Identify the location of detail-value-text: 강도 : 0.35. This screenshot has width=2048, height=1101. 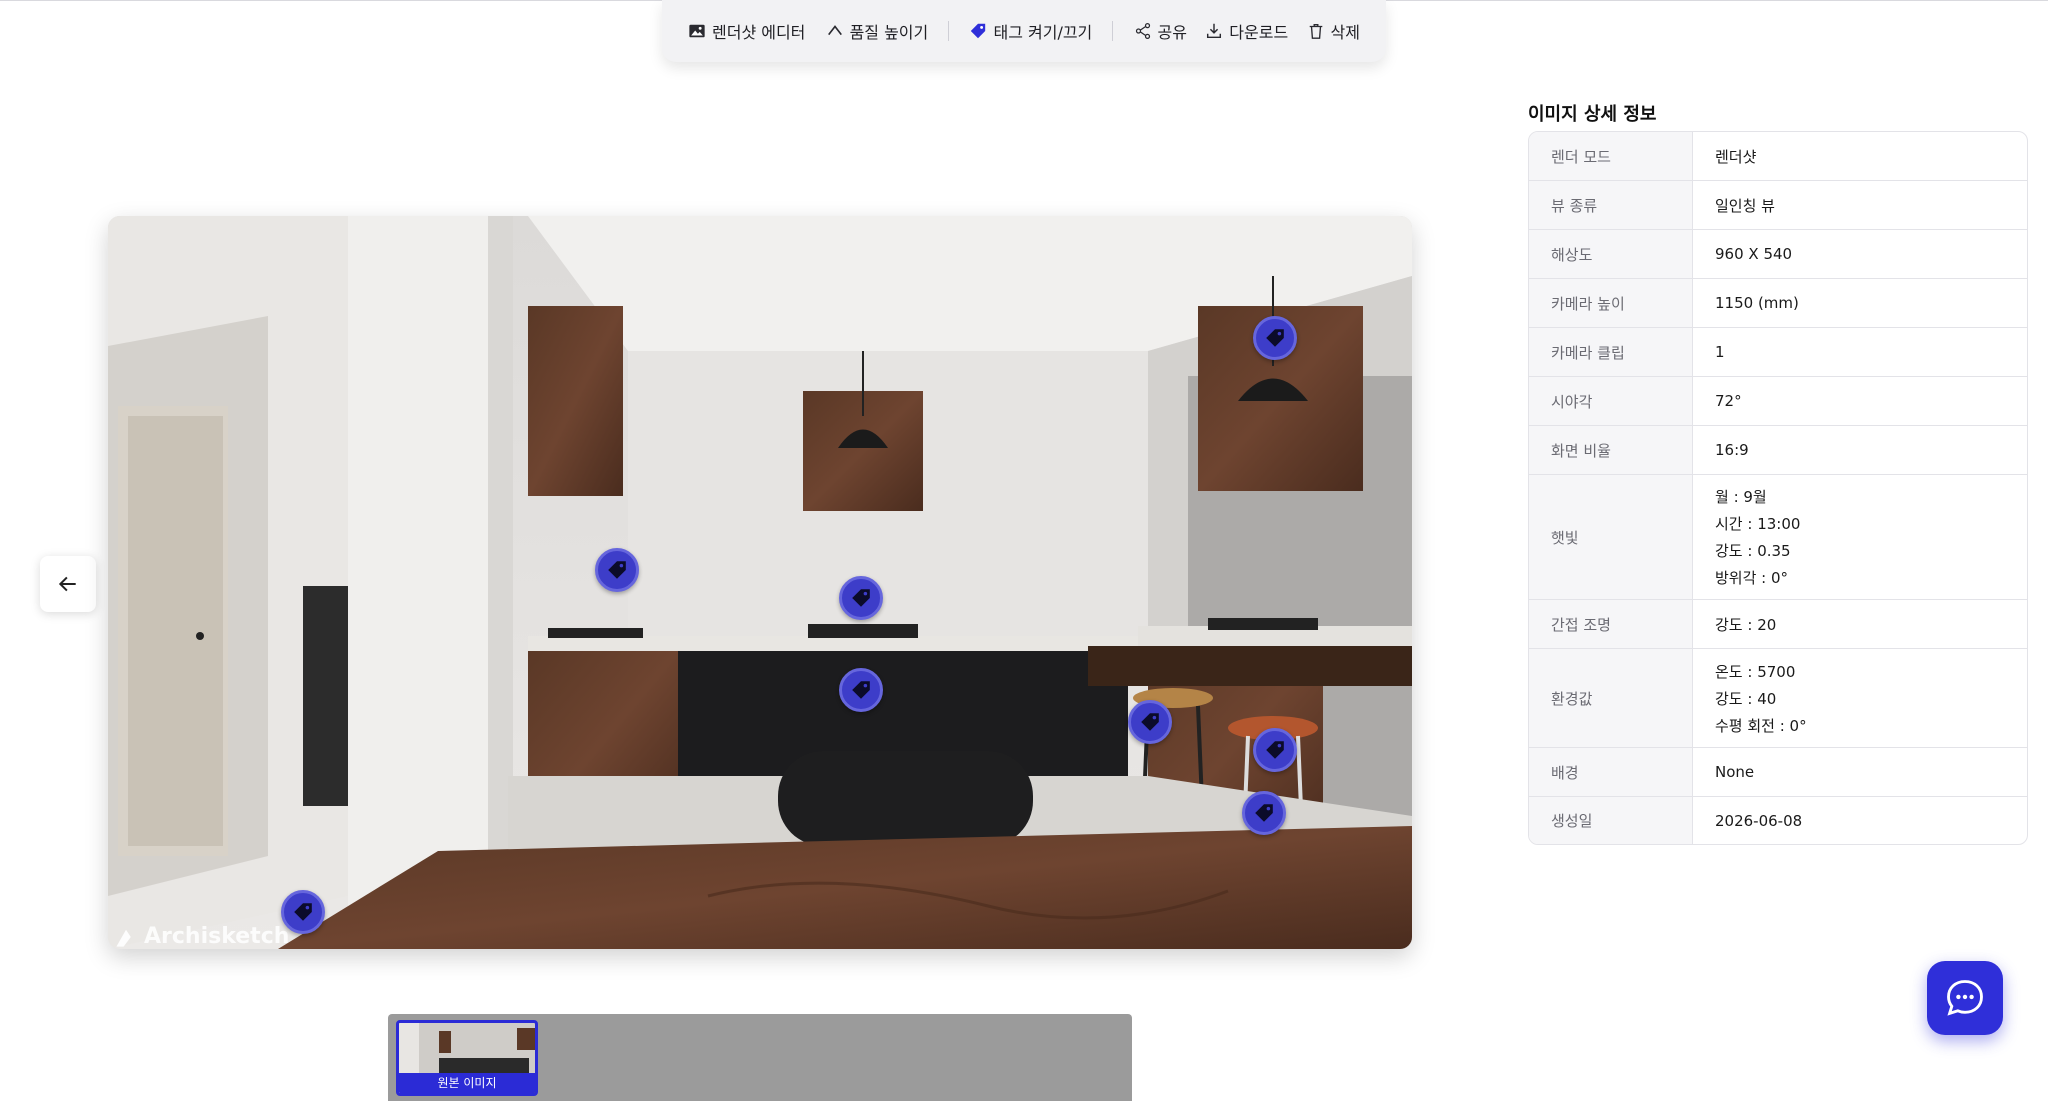
(1753, 551).